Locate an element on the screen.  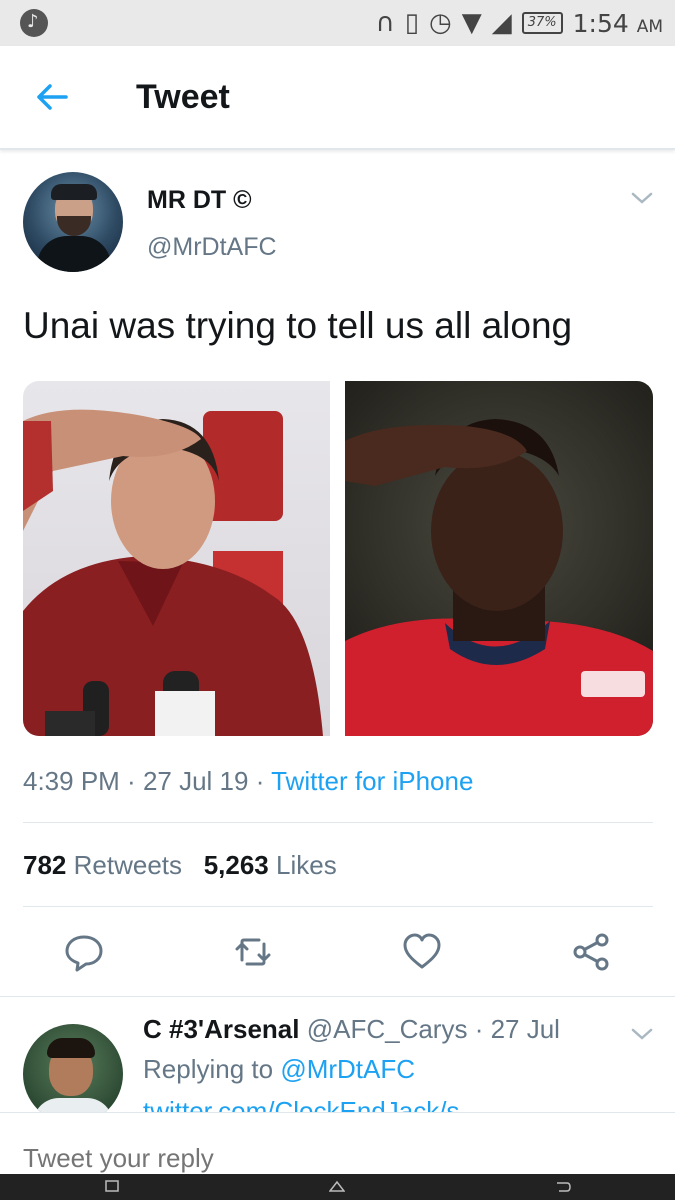
tweet-source-link: Twitter for iPhone is located at coordinates (372, 781).